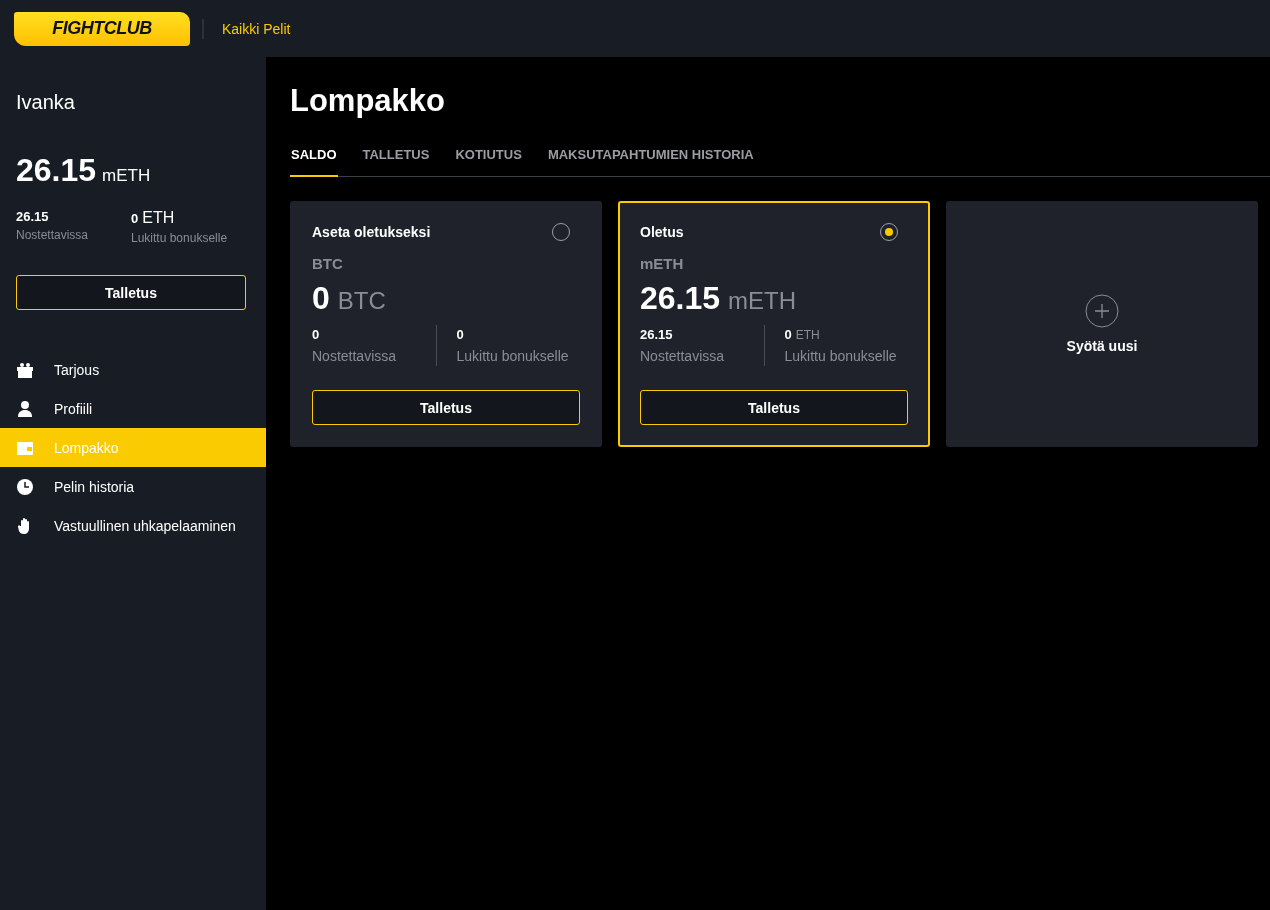 This screenshot has width=1270, height=910. What do you see at coordinates (1102, 346) in the screenshot?
I see `add-wallet-label: Syötä uusi` at bounding box center [1102, 346].